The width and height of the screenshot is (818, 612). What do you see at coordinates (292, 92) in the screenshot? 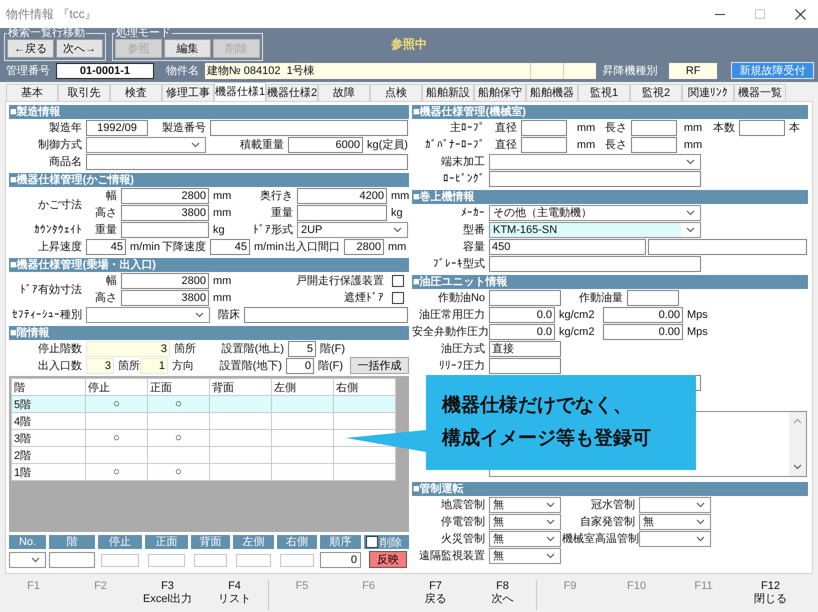
I see `tab: 機器仕様2` at bounding box center [292, 92].